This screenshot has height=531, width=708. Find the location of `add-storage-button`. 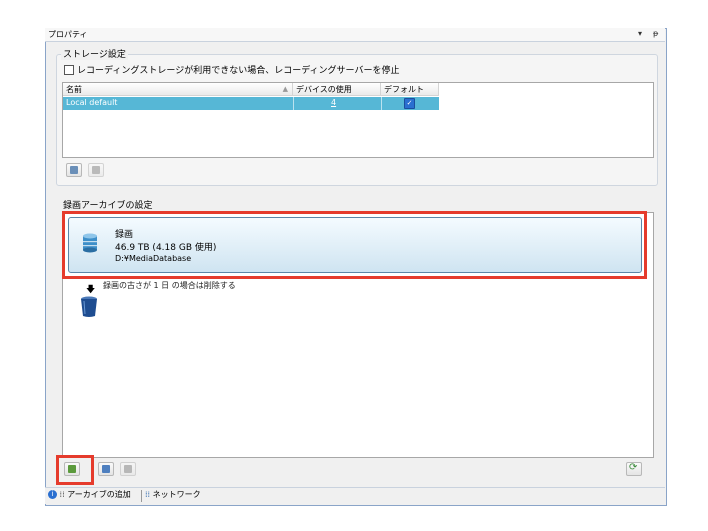

add-storage-button is located at coordinates (74, 170).